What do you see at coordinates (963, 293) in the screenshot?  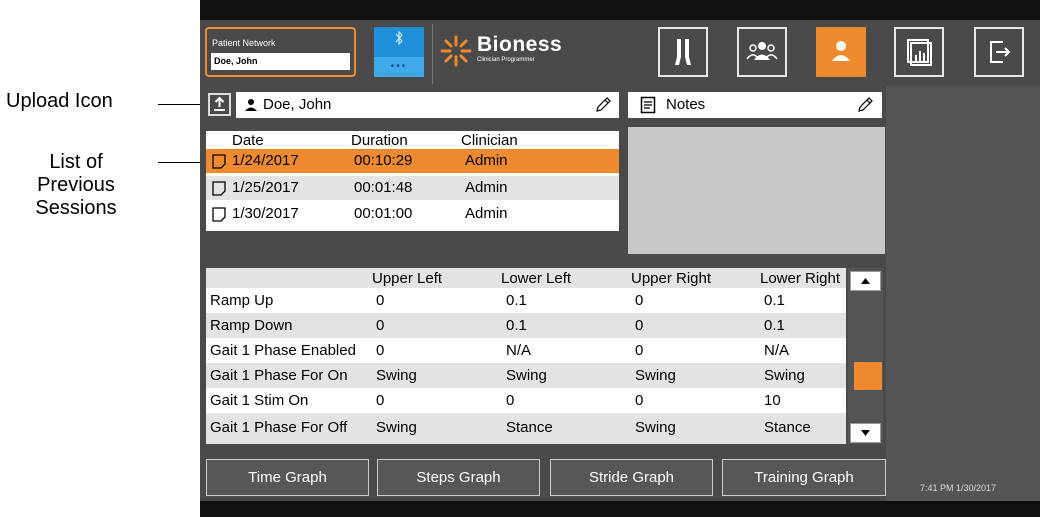 I see `right-panel` at bounding box center [963, 293].